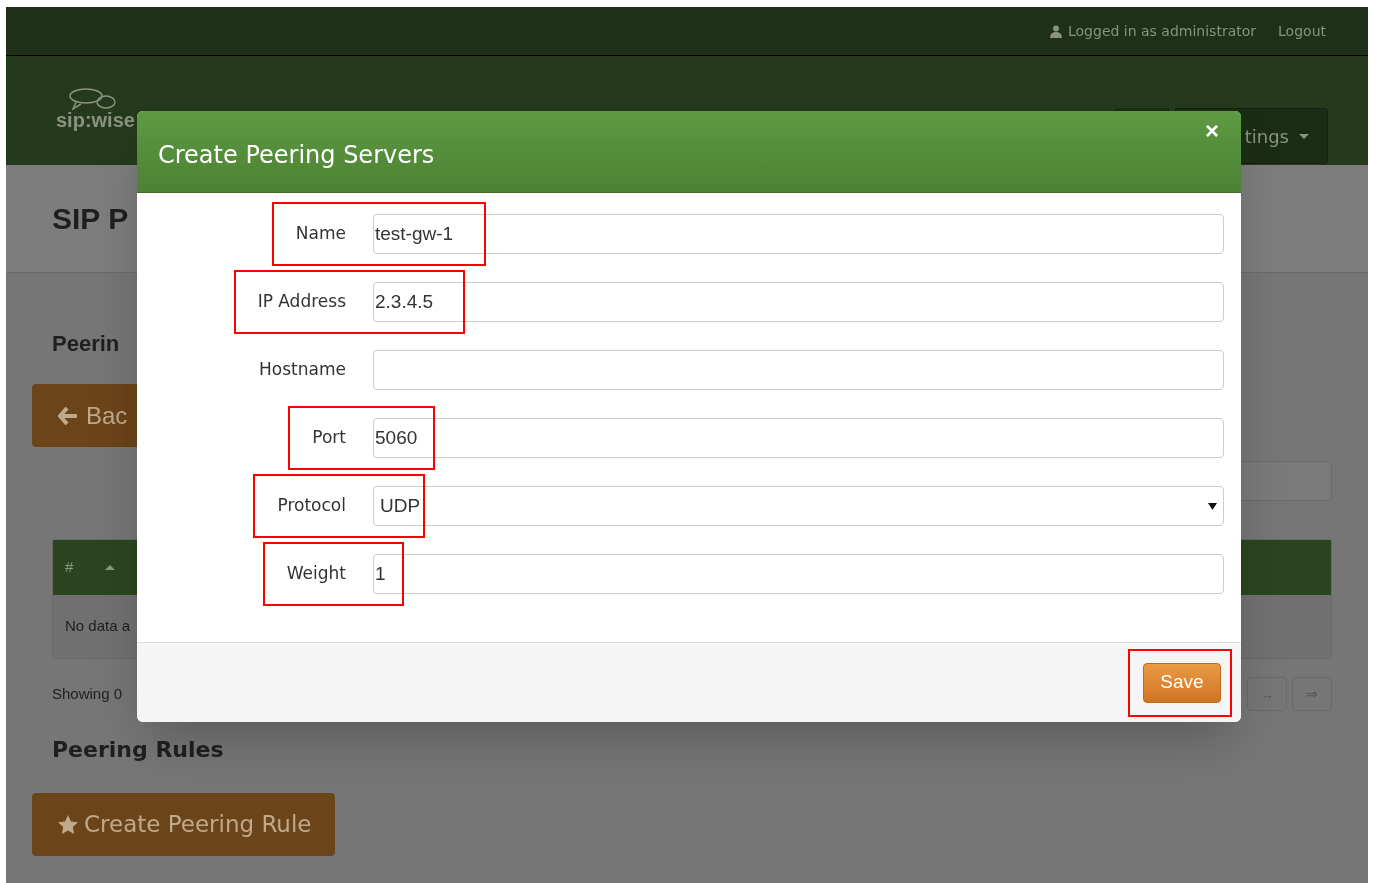 The image size is (1373, 883). Describe the element at coordinates (798, 234) in the screenshot. I see `input-field: test-gw-1` at that location.